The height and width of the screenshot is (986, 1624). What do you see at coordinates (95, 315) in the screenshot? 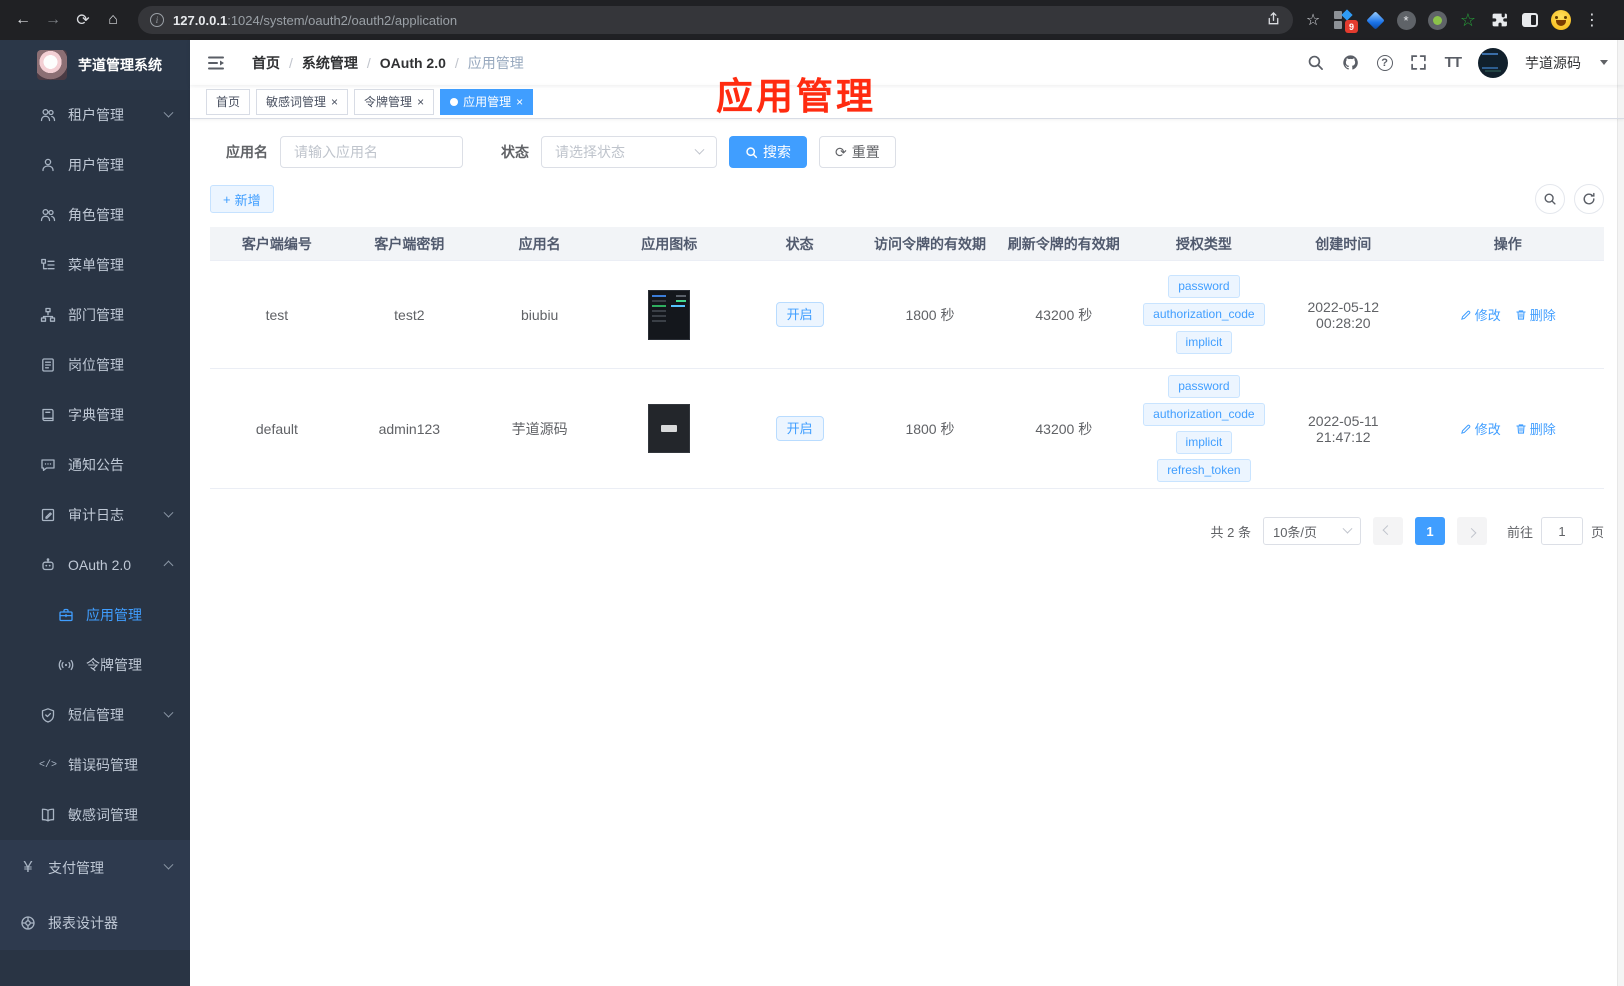
I see `sidebar-item-dept: 部门管理` at bounding box center [95, 315].